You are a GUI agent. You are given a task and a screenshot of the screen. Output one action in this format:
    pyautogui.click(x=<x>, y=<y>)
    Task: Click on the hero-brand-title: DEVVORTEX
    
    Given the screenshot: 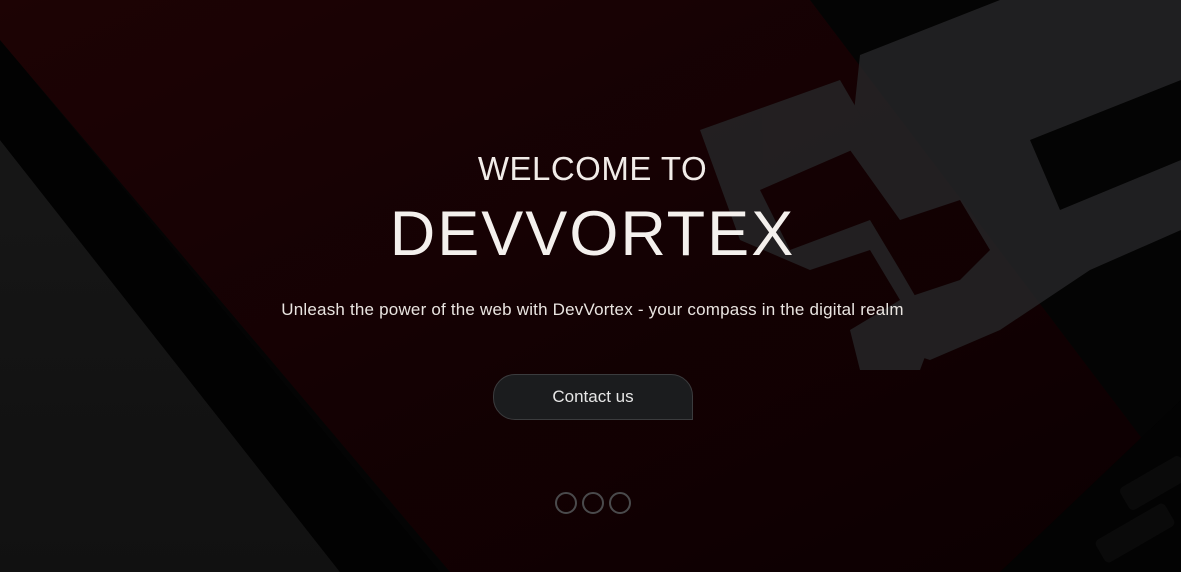 What is the action you would take?
    pyautogui.click(x=592, y=234)
    